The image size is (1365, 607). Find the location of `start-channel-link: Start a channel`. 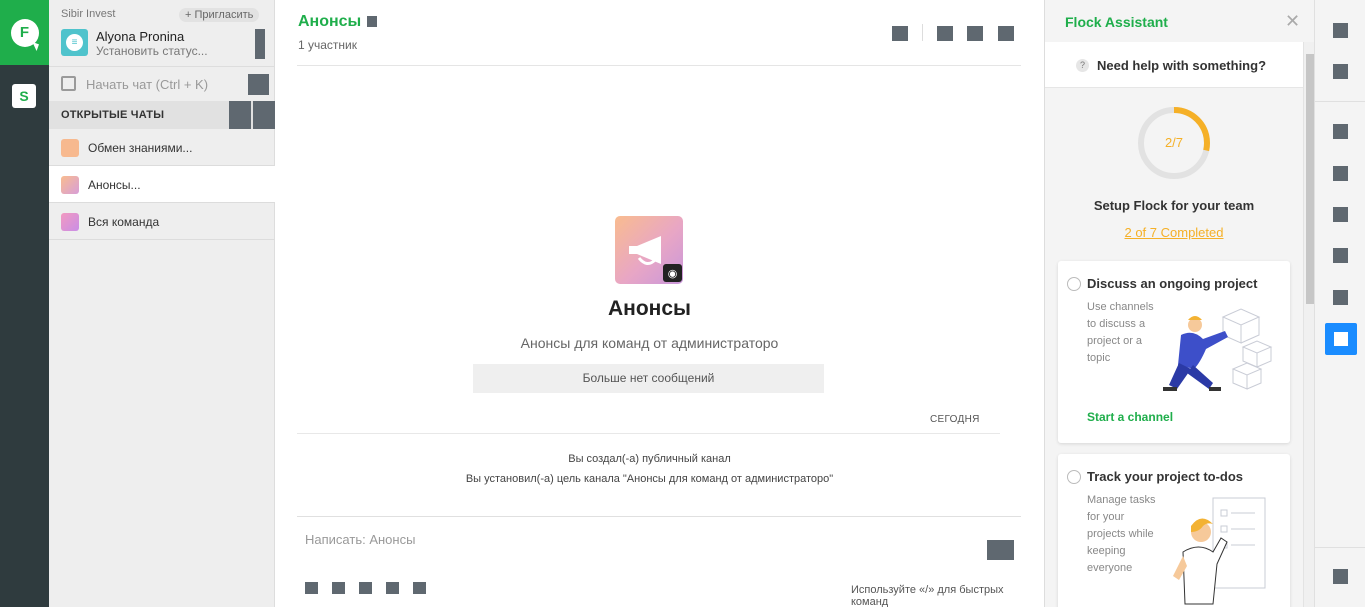

start-channel-link: Start a channel is located at coordinates (1130, 417).